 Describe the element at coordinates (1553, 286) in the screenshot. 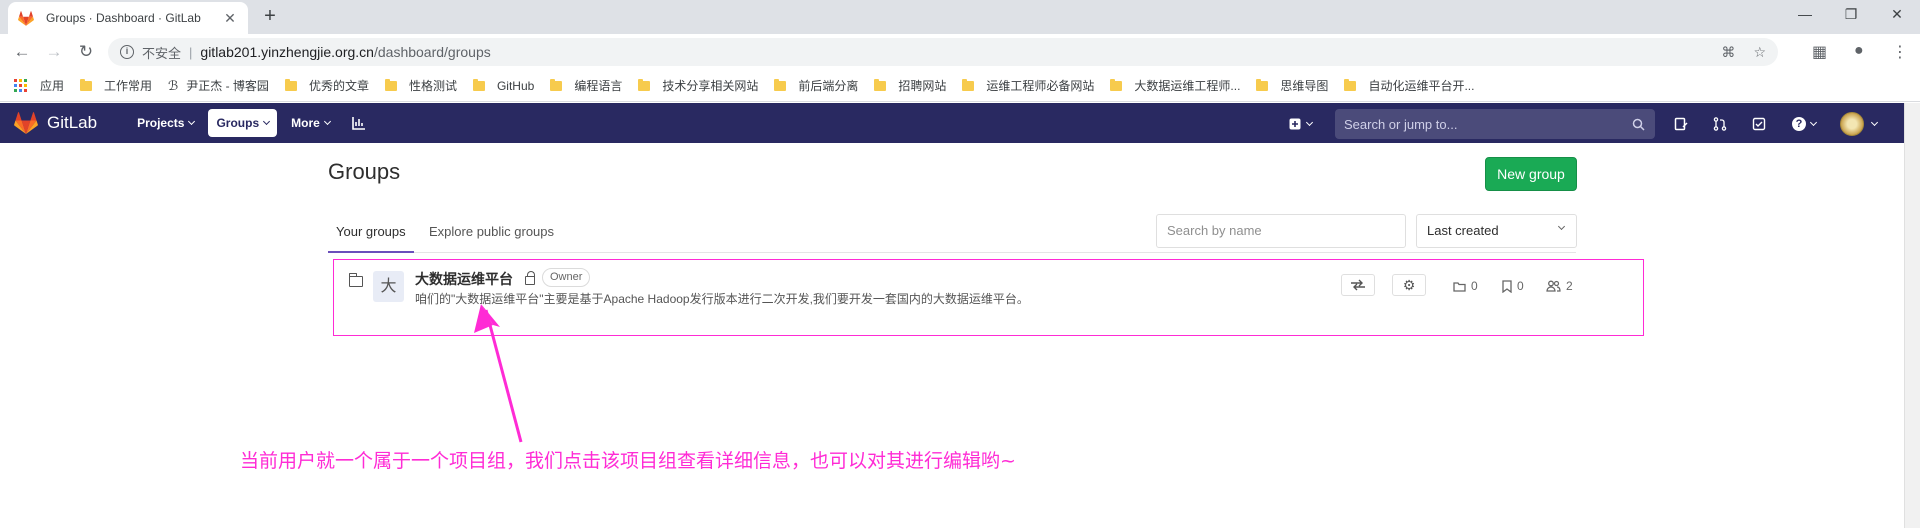

I see `users-icon` at that location.